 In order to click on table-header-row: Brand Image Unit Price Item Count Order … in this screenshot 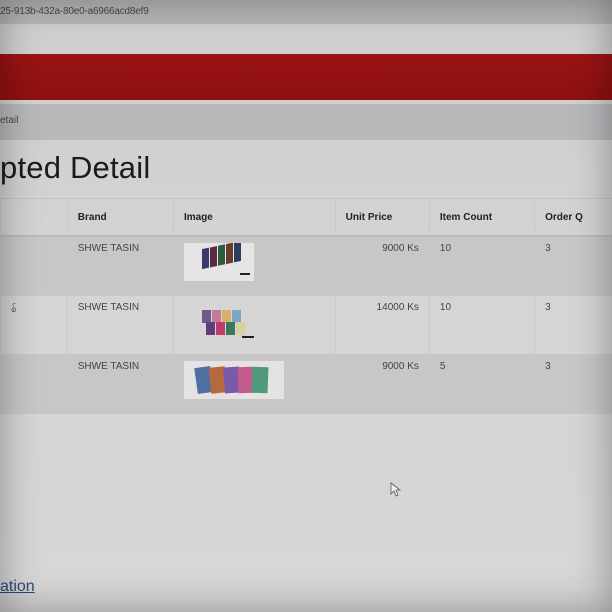, I will do `click(306, 217)`.